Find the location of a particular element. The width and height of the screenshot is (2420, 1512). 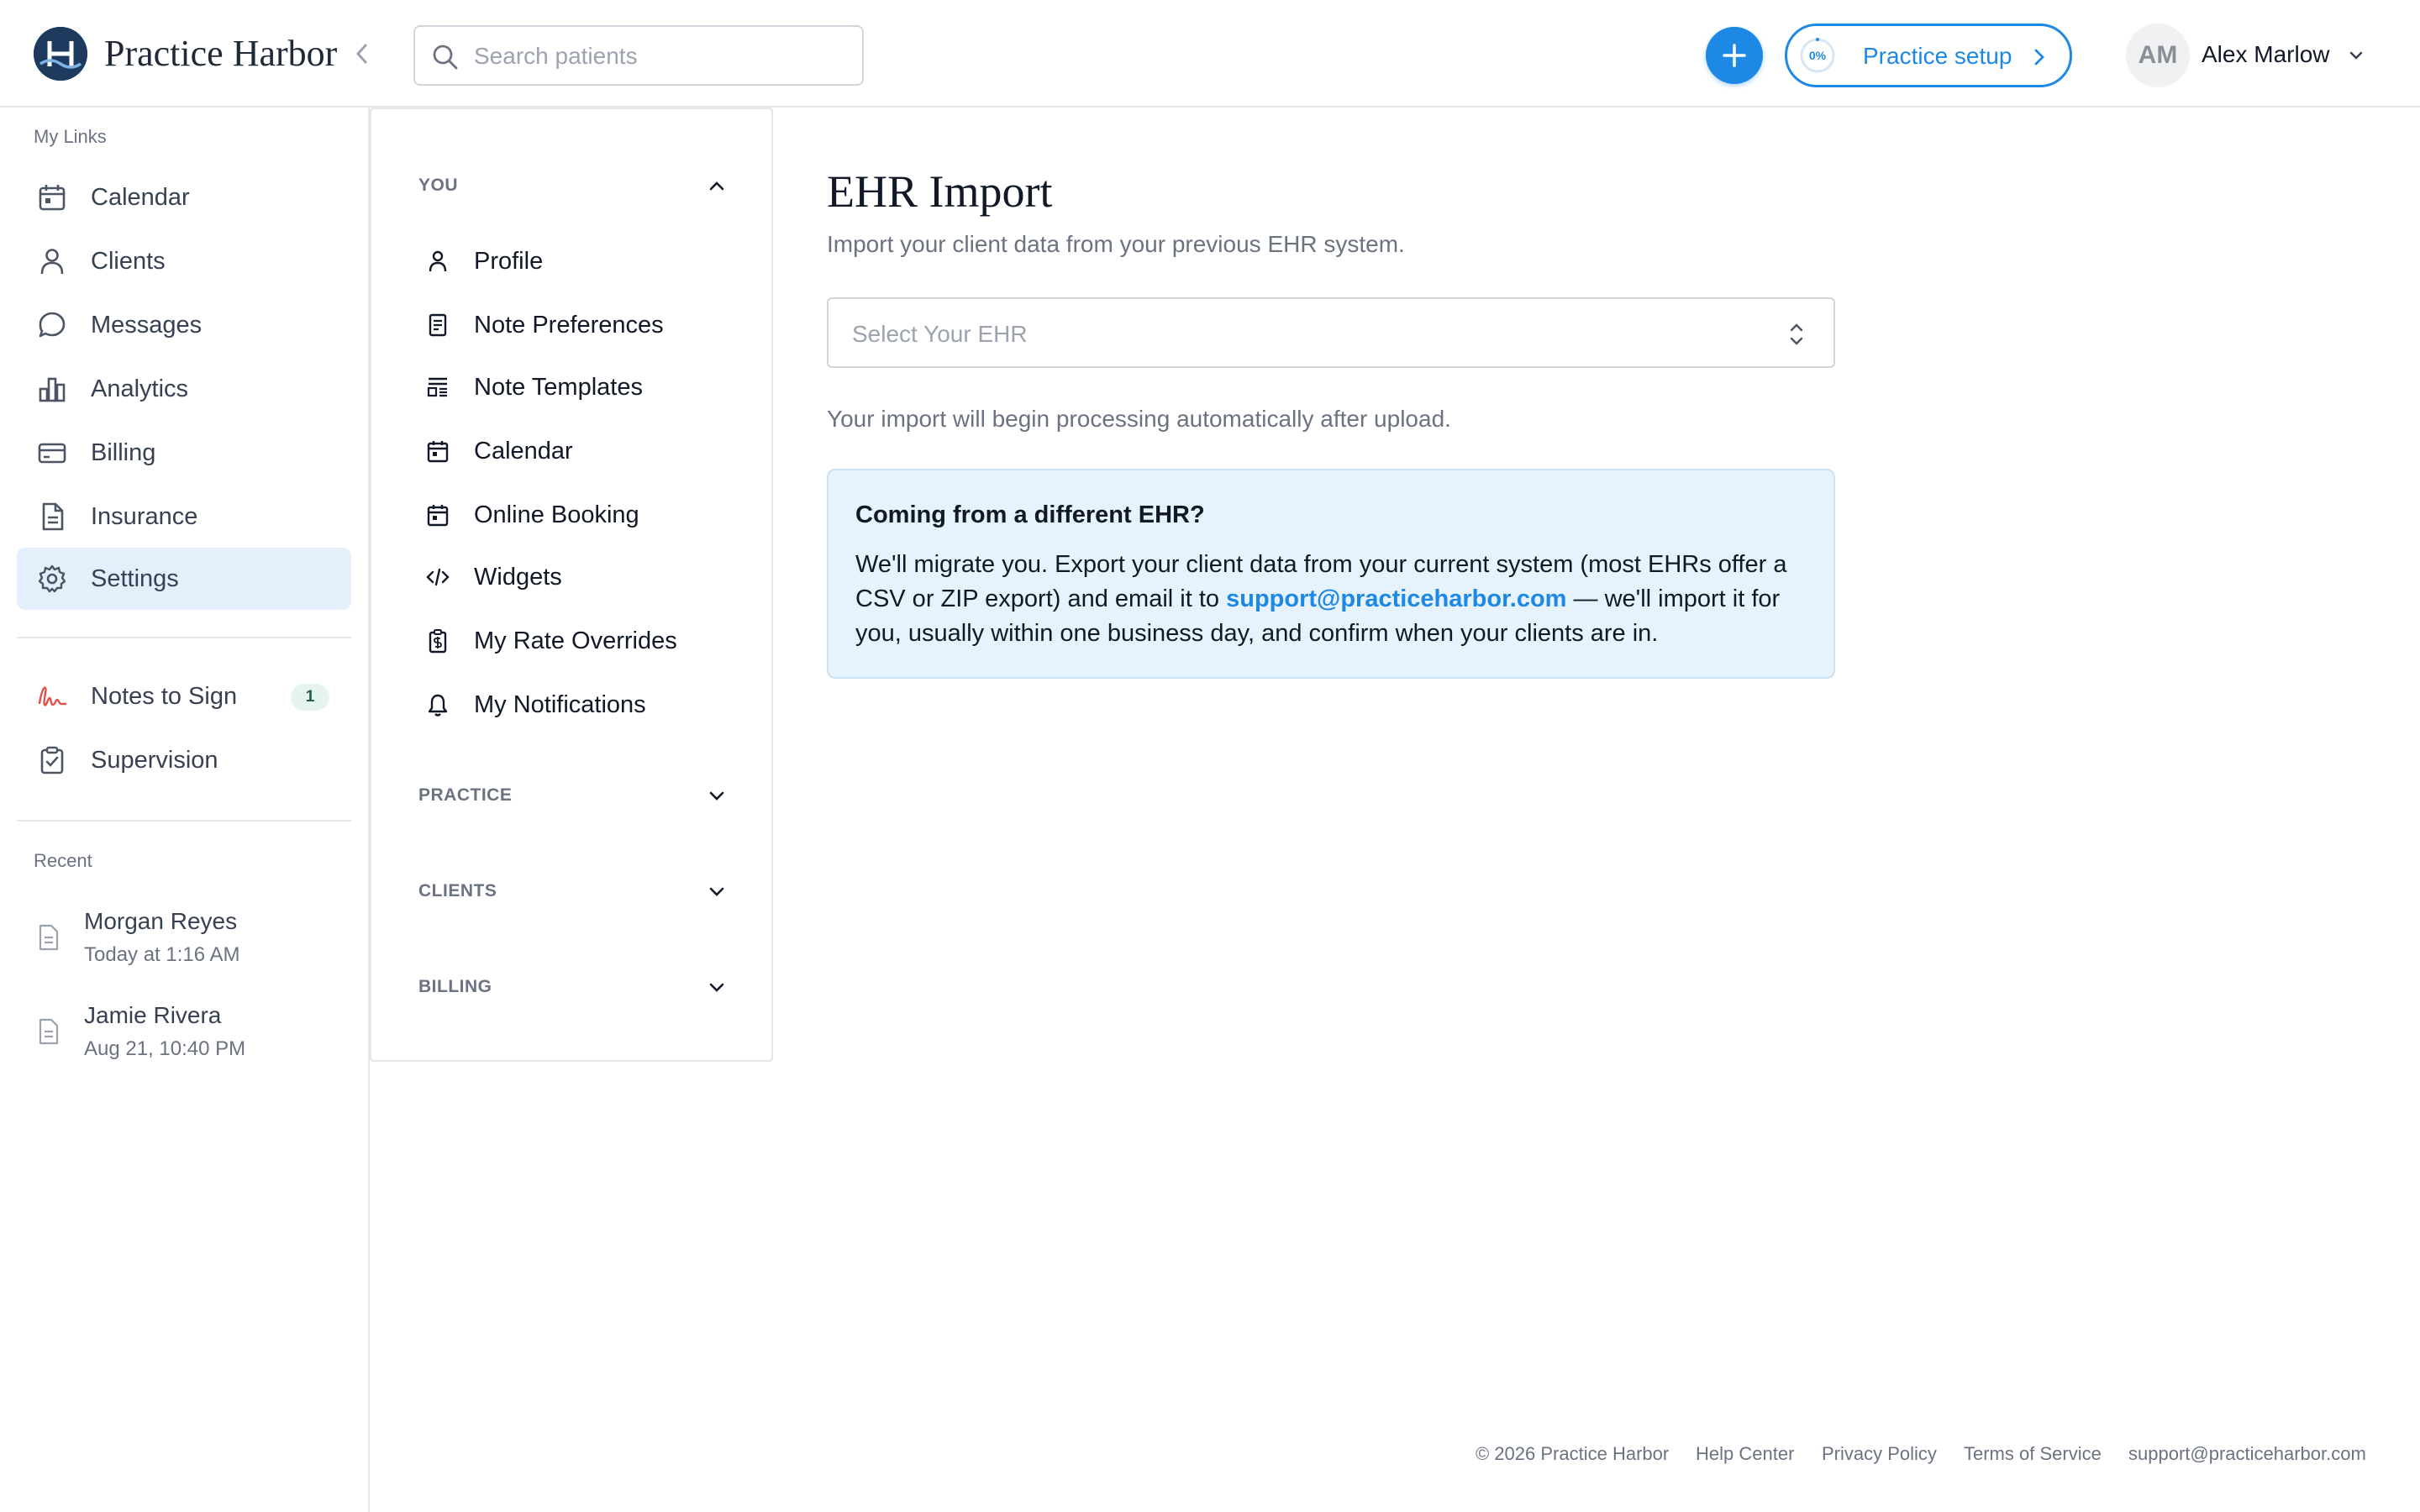

recent-client-name: Jamie Rivera is located at coordinates (153, 1015).